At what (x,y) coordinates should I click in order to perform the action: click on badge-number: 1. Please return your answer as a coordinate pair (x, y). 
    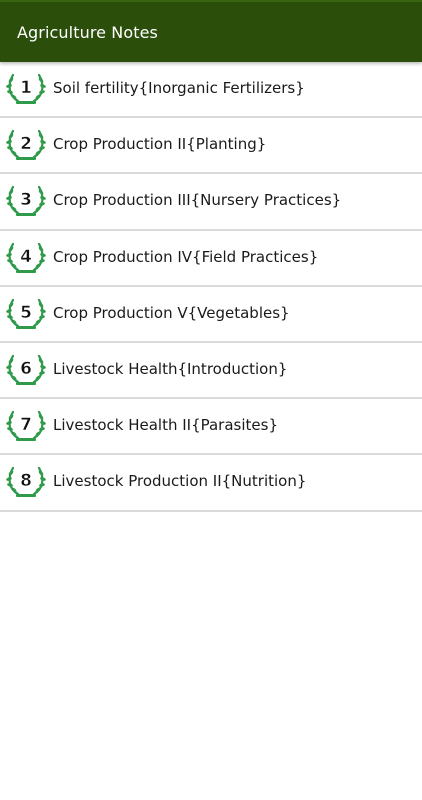
    Looking at the image, I should click on (26, 88).